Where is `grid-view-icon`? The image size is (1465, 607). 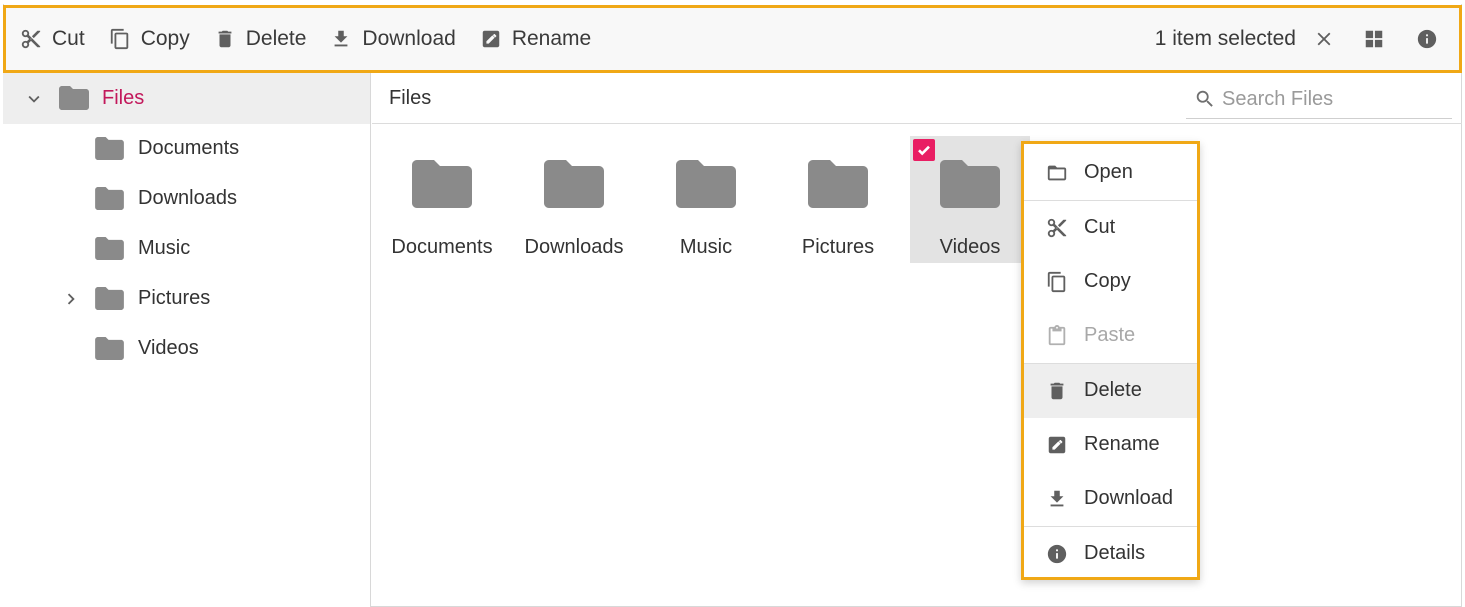 grid-view-icon is located at coordinates (1374, 39).